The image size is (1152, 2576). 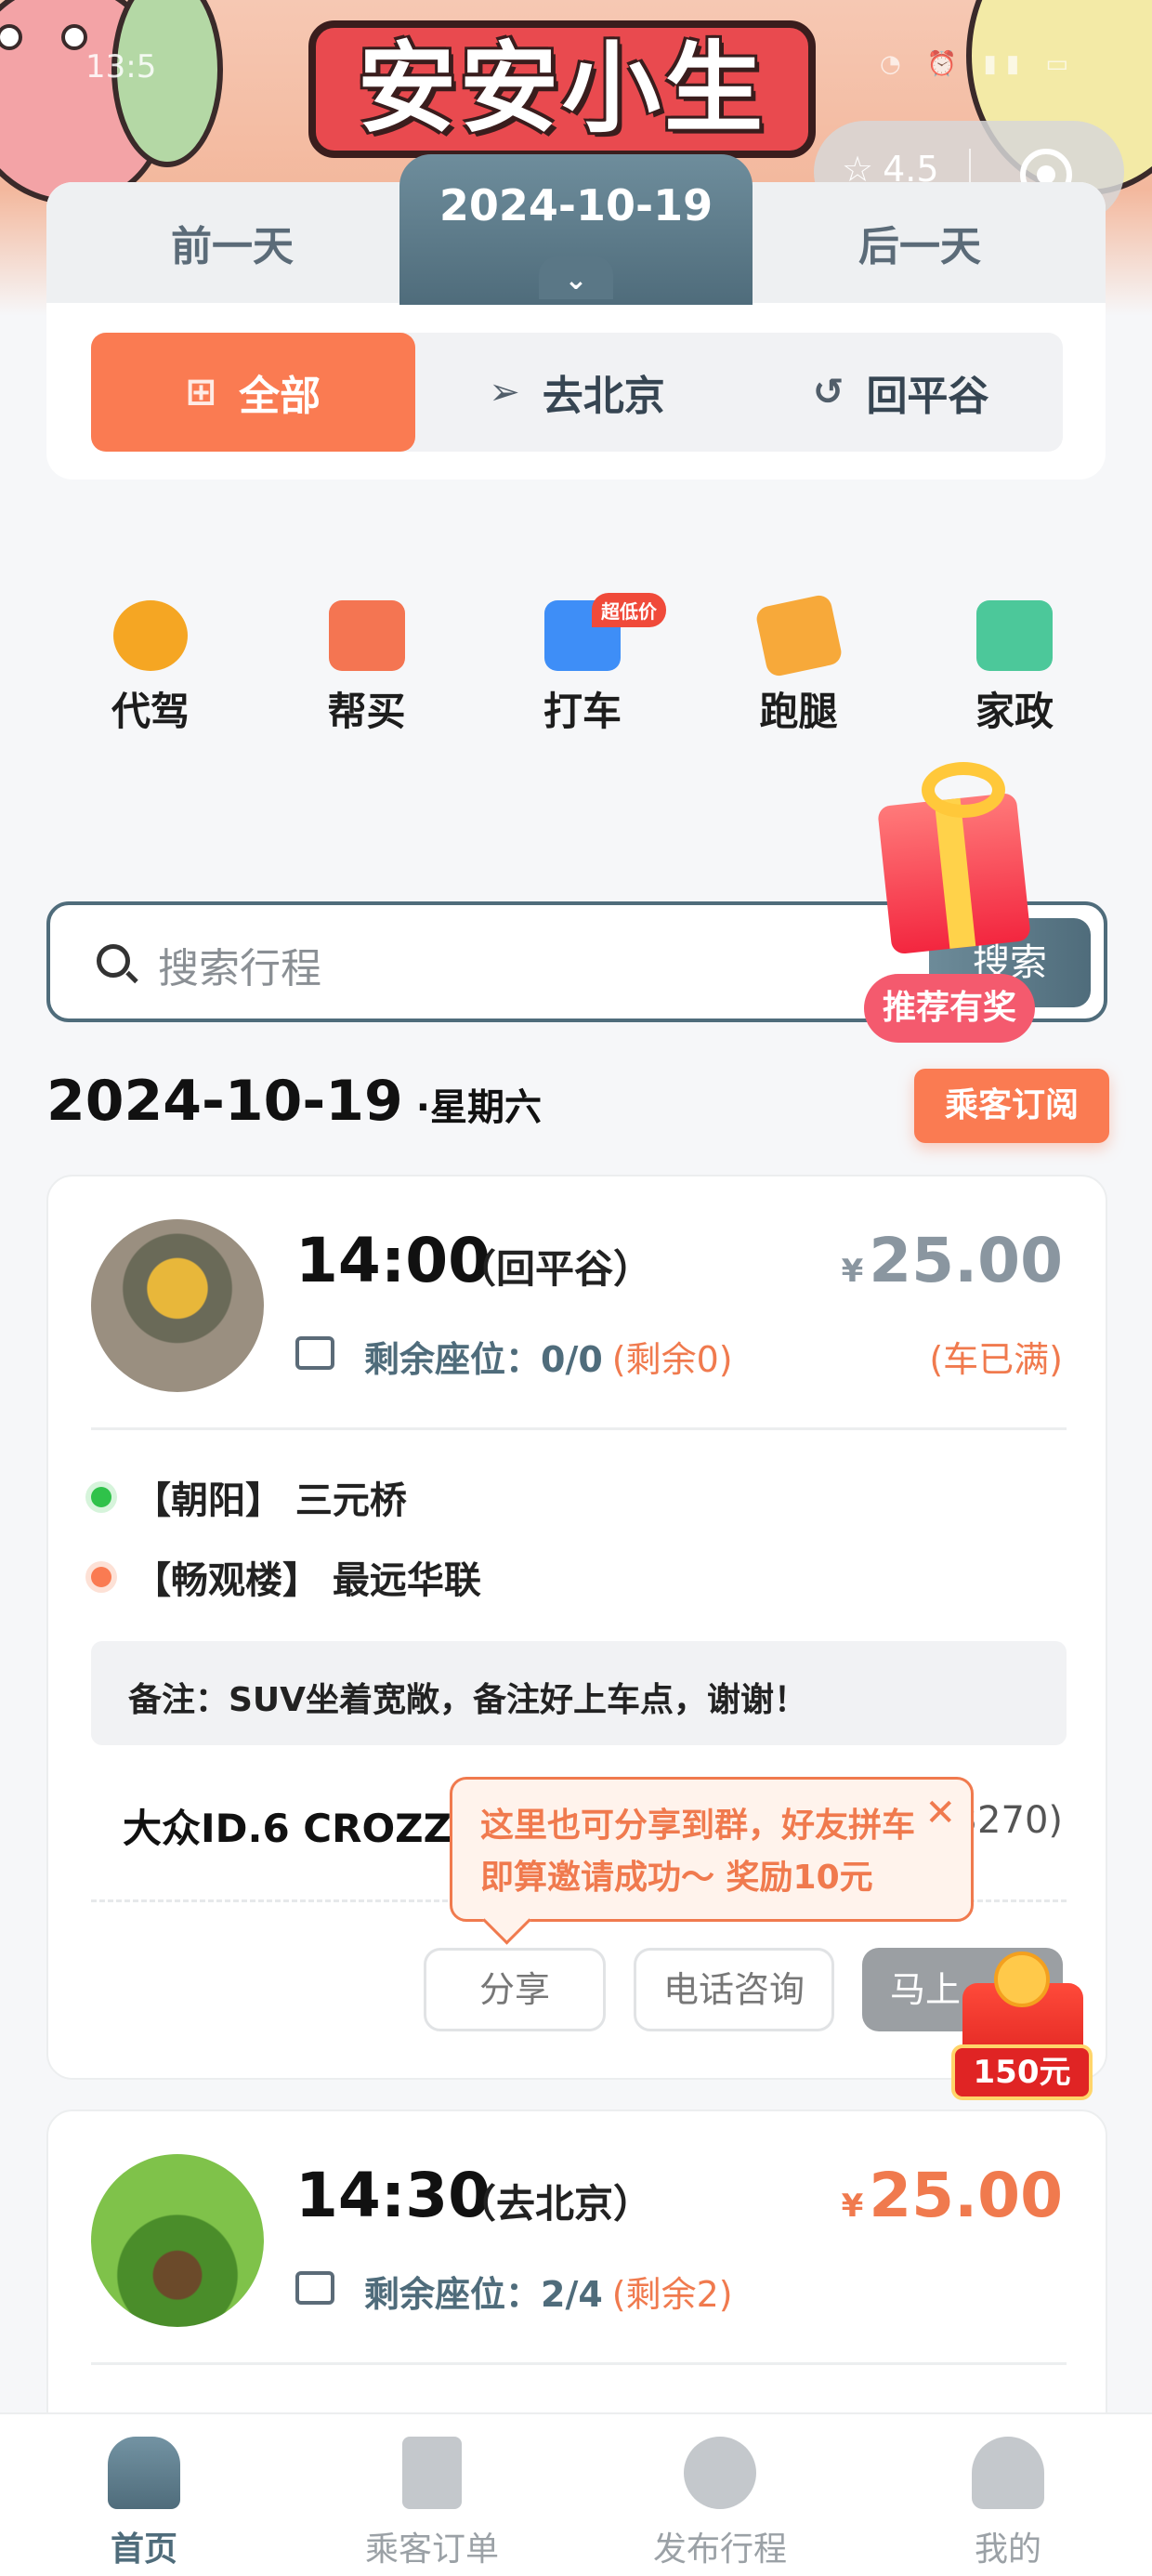 I want to click on filter-to-beijing-label: 去北京, so click(x=603, y=396).